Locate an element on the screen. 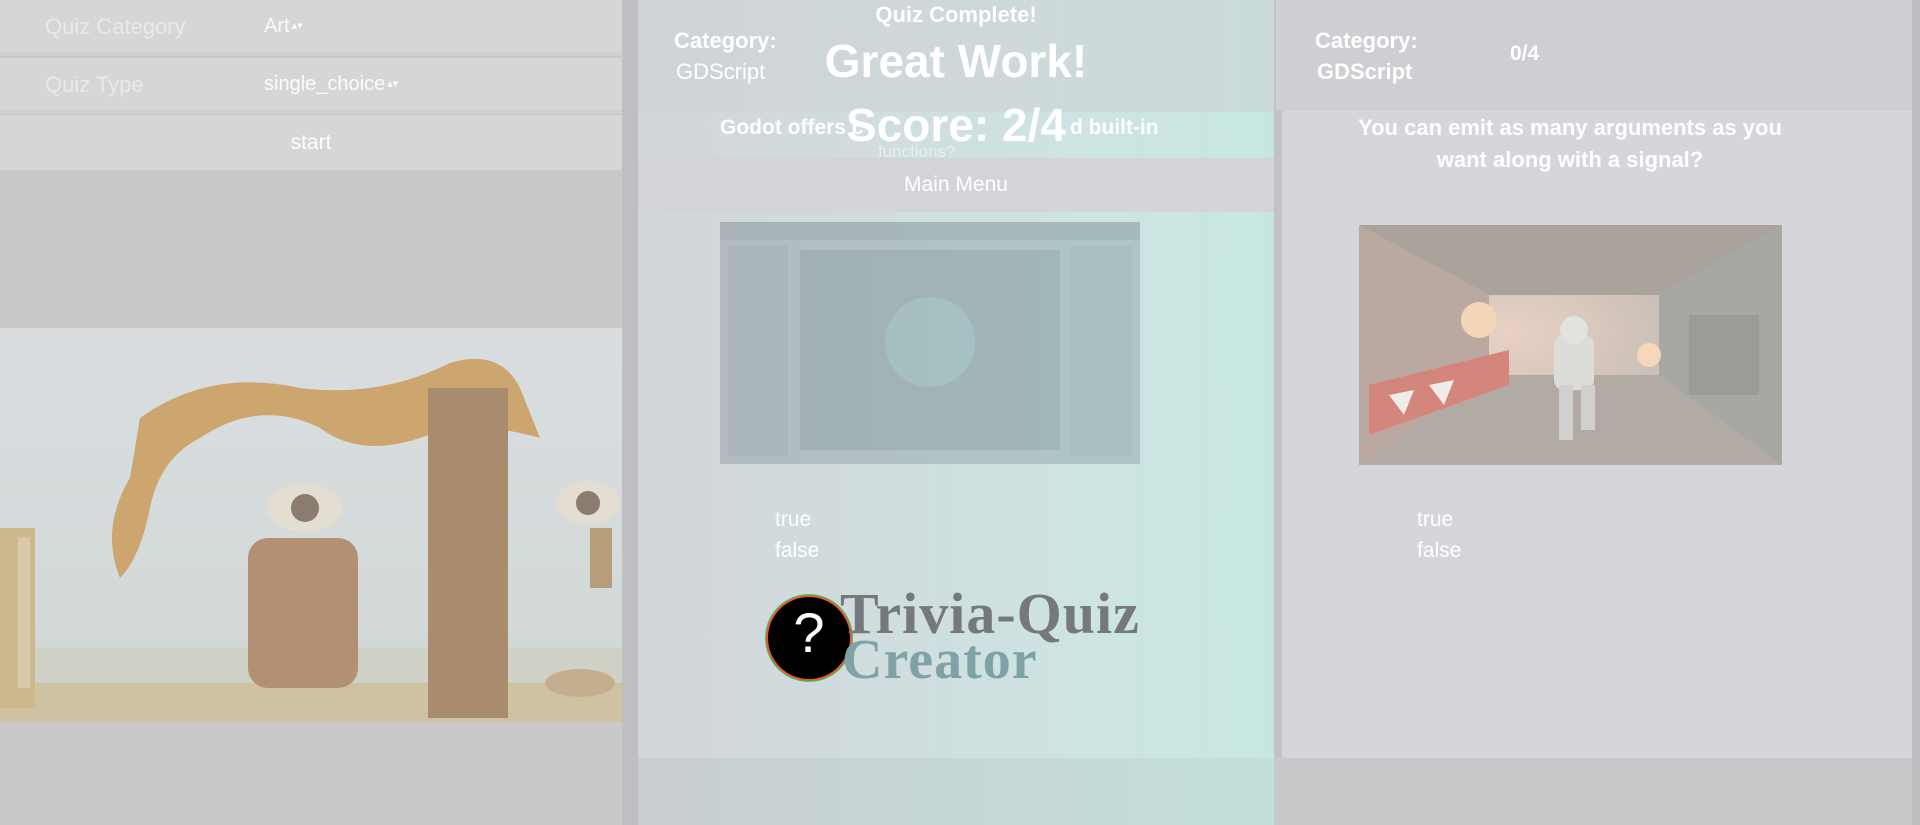 This screenshot has height=825, width=1920. right-answer-true: true is located at coordinates (1435, 520).